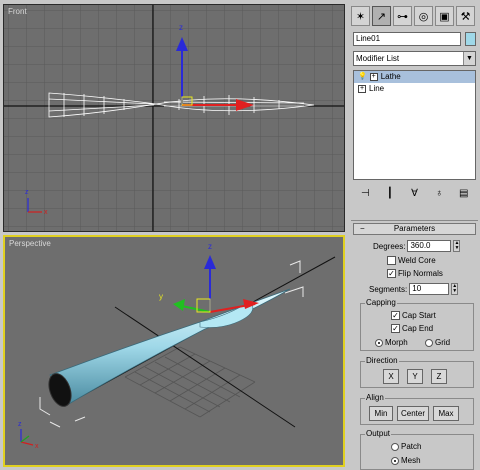  I want to click on persp-corner-z-label: z, so click(20, 424).